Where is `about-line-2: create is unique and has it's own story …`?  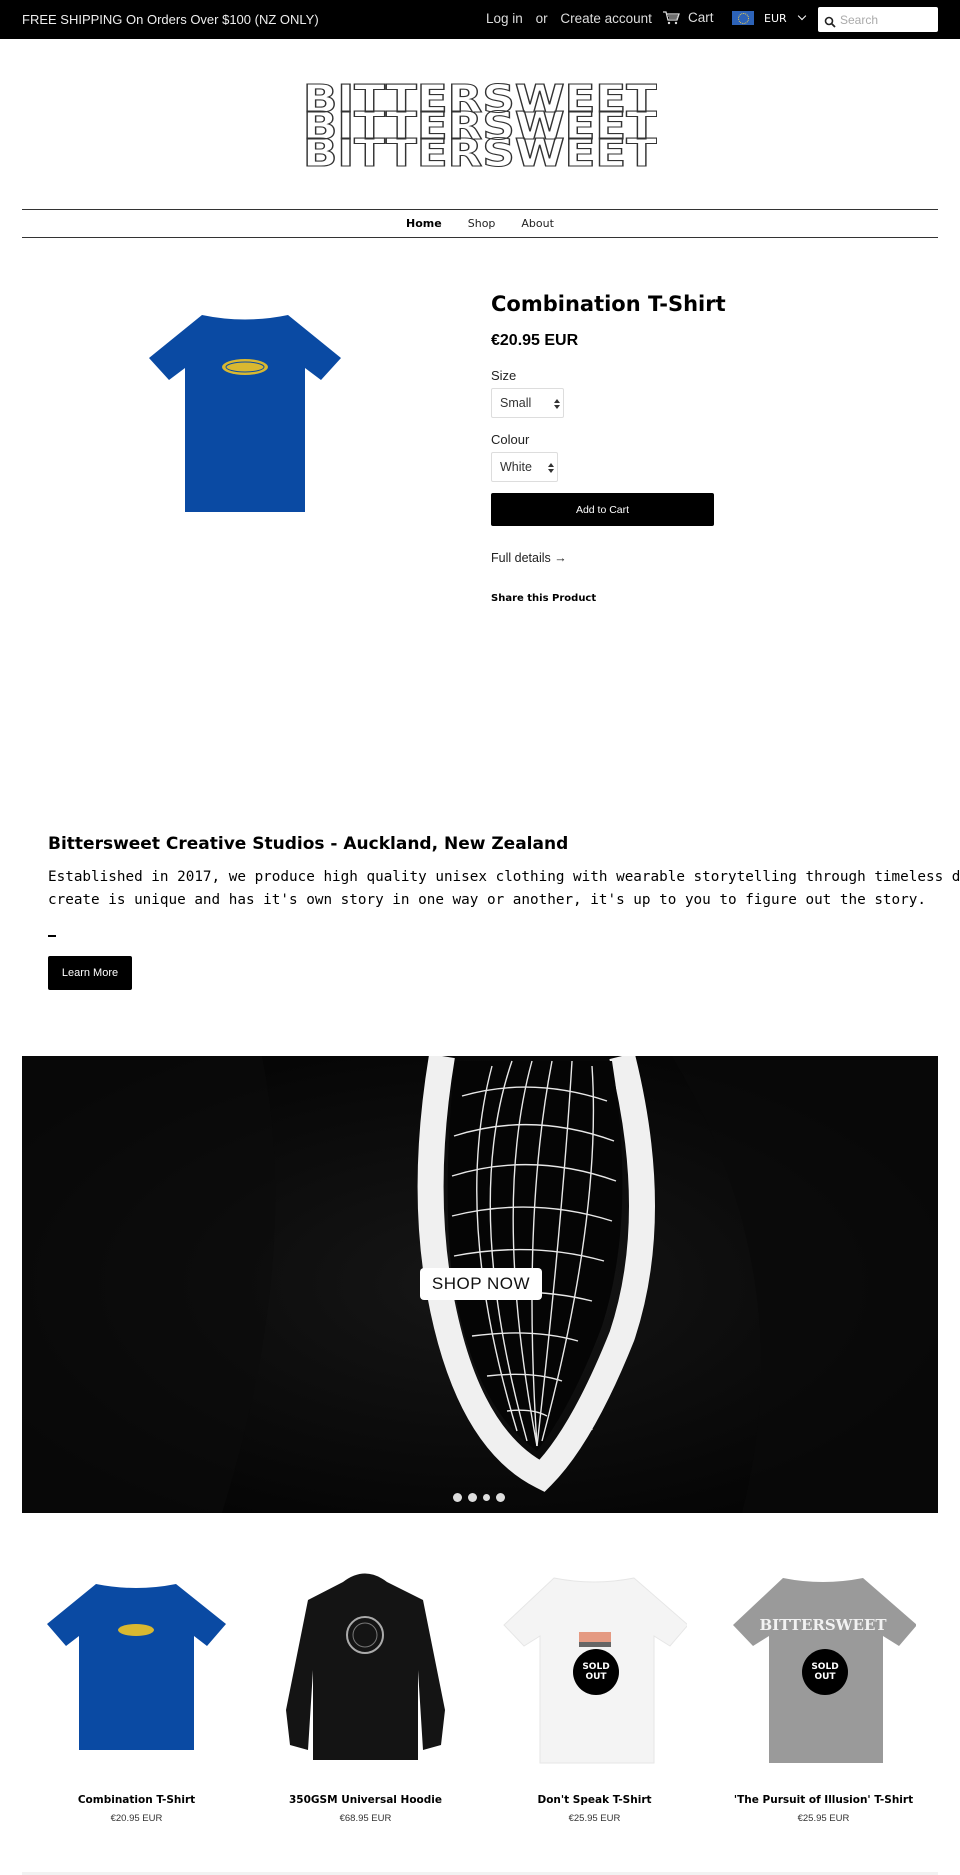 about-line-2: create is unique and has it's own story … is located at coordinates (487, 900).